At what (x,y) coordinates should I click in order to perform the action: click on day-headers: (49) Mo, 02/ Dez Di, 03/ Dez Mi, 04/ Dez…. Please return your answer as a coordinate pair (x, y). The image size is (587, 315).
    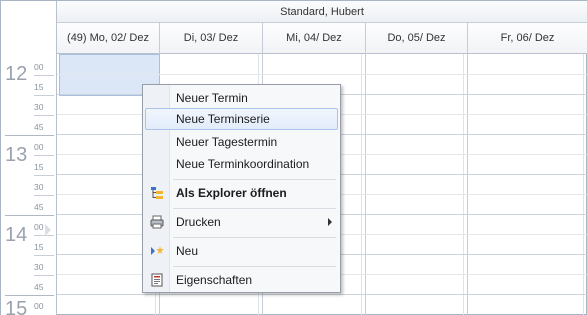
    Looking at the image, I should click on (322, 38).